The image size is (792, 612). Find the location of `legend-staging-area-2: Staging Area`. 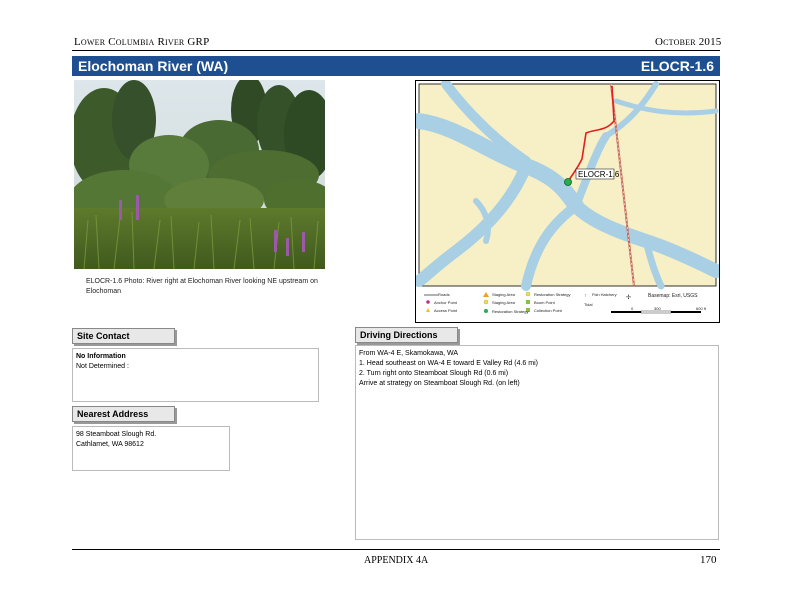

legend-staging-area-2: Staging Area is located at coordinates (503, 302).